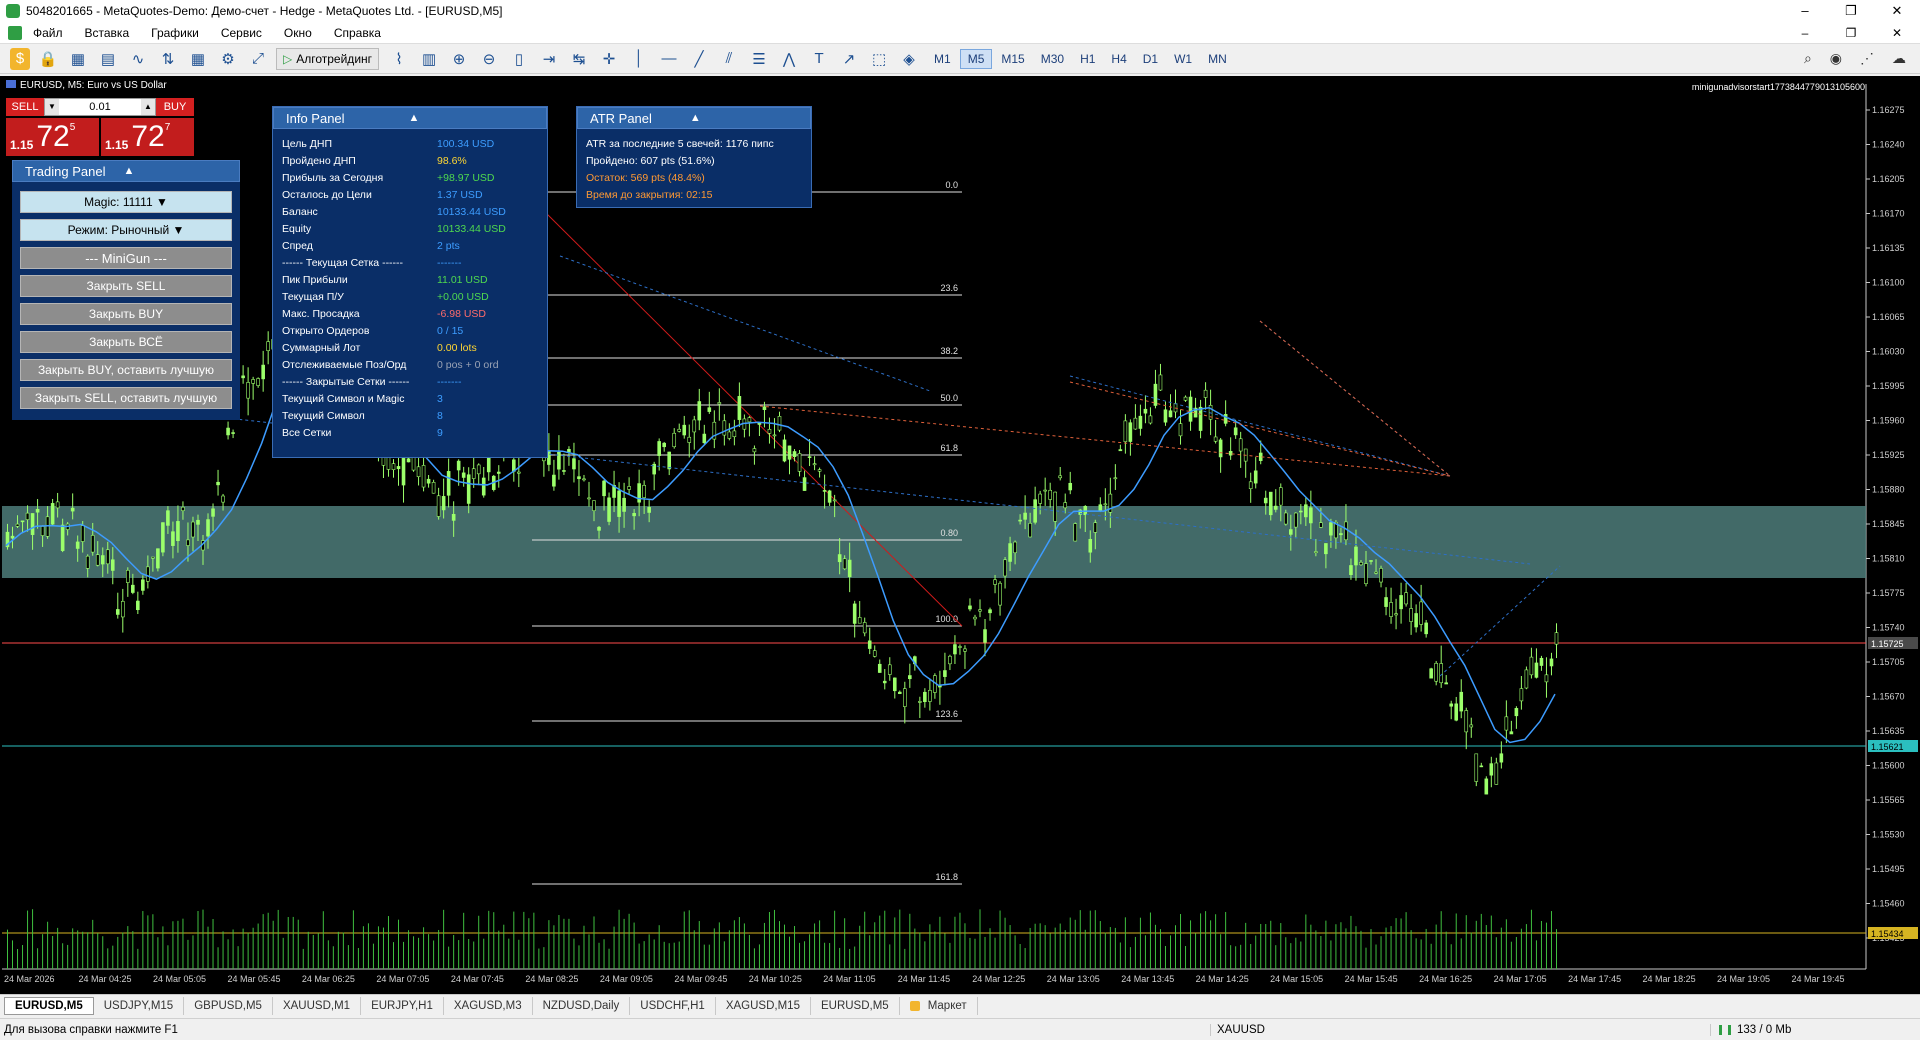 This screenshot has width=1920, height=1040. I want to click on chart-tab-label: EURUSD,M5, so click(49, 1005).